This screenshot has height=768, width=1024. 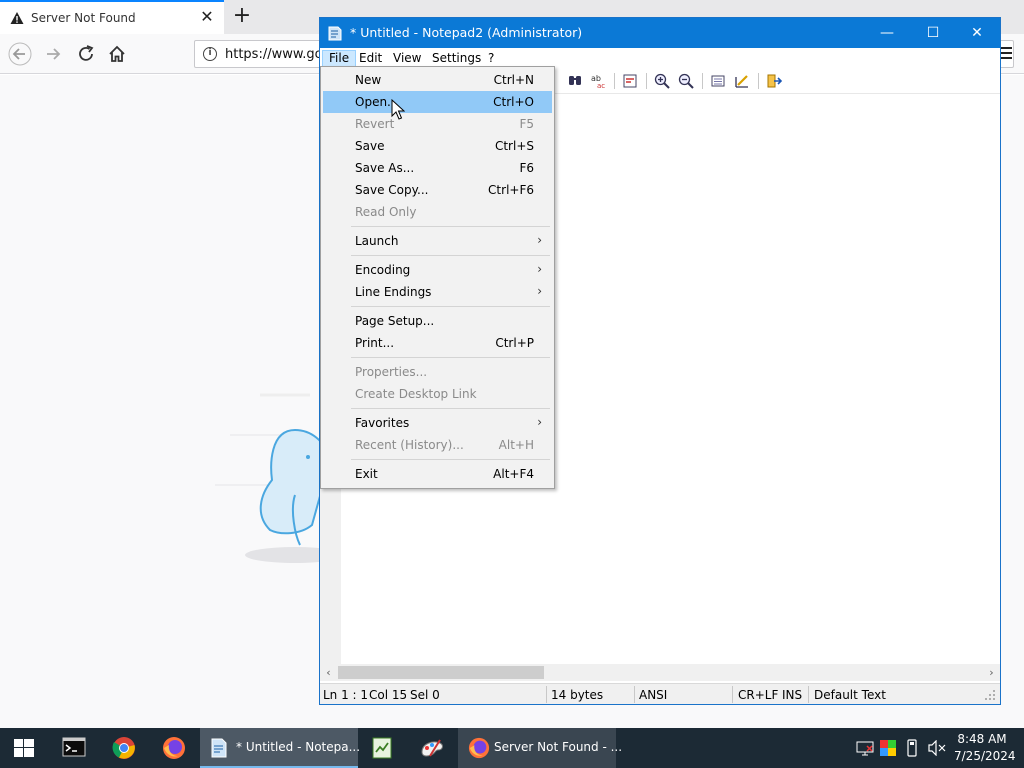 What do you see at coordinates (865, 748) in the screenshot?
I see `network-icon` at bounding box center [865, 748].